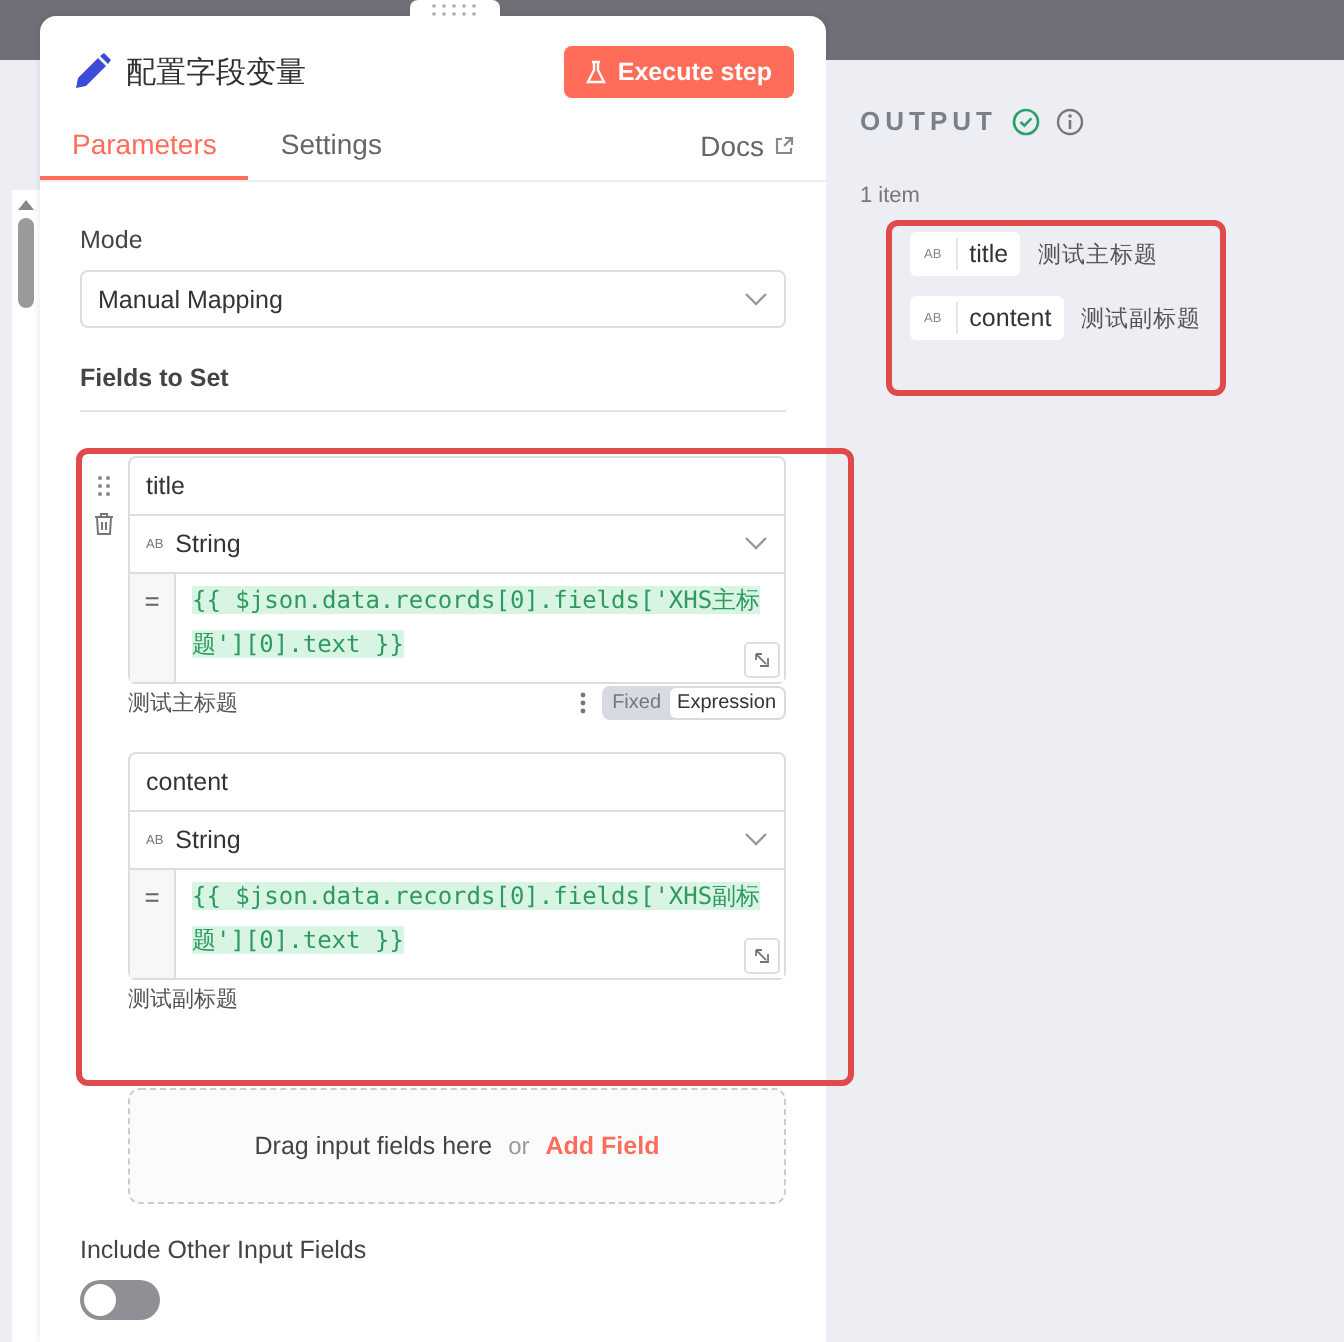 The height and width of the screenshot is (1342, 1344). What do you see at coordinates (331, 145) in the screenshot?
I see `tab: Settings` at bounding box center [331, 145].